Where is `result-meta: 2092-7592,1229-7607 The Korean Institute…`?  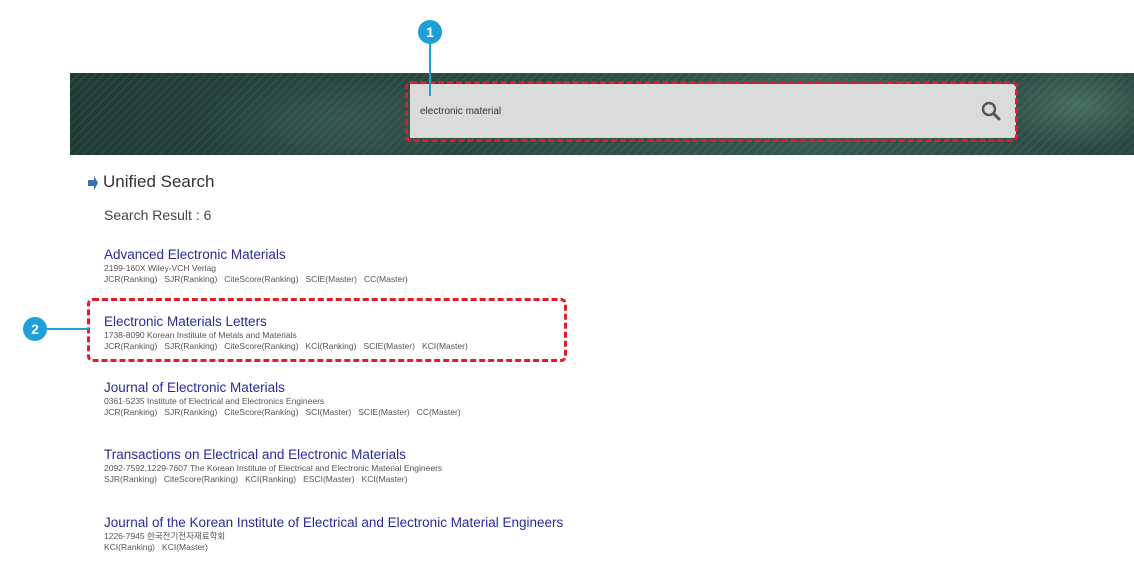 result-meta: 2092-7592,1229-7607 The Korean Institute… is located at coordinates (273, 468).